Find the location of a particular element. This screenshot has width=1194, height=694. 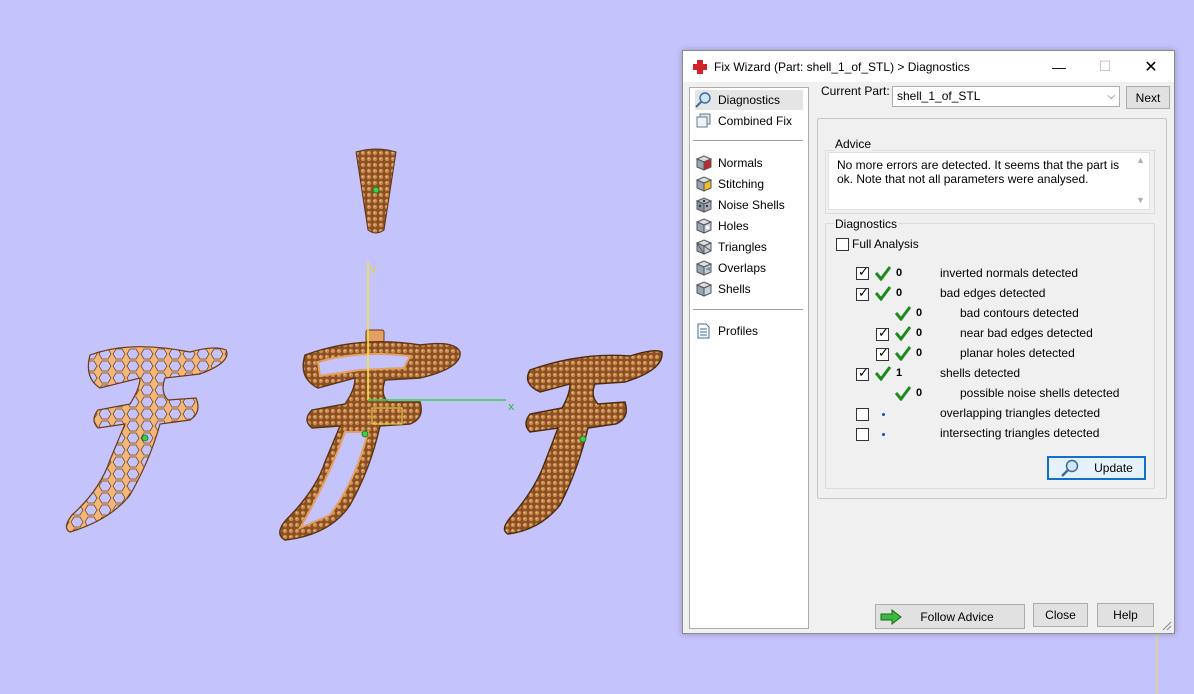

nav-label: Stitching is located at coordinates (741, 184).